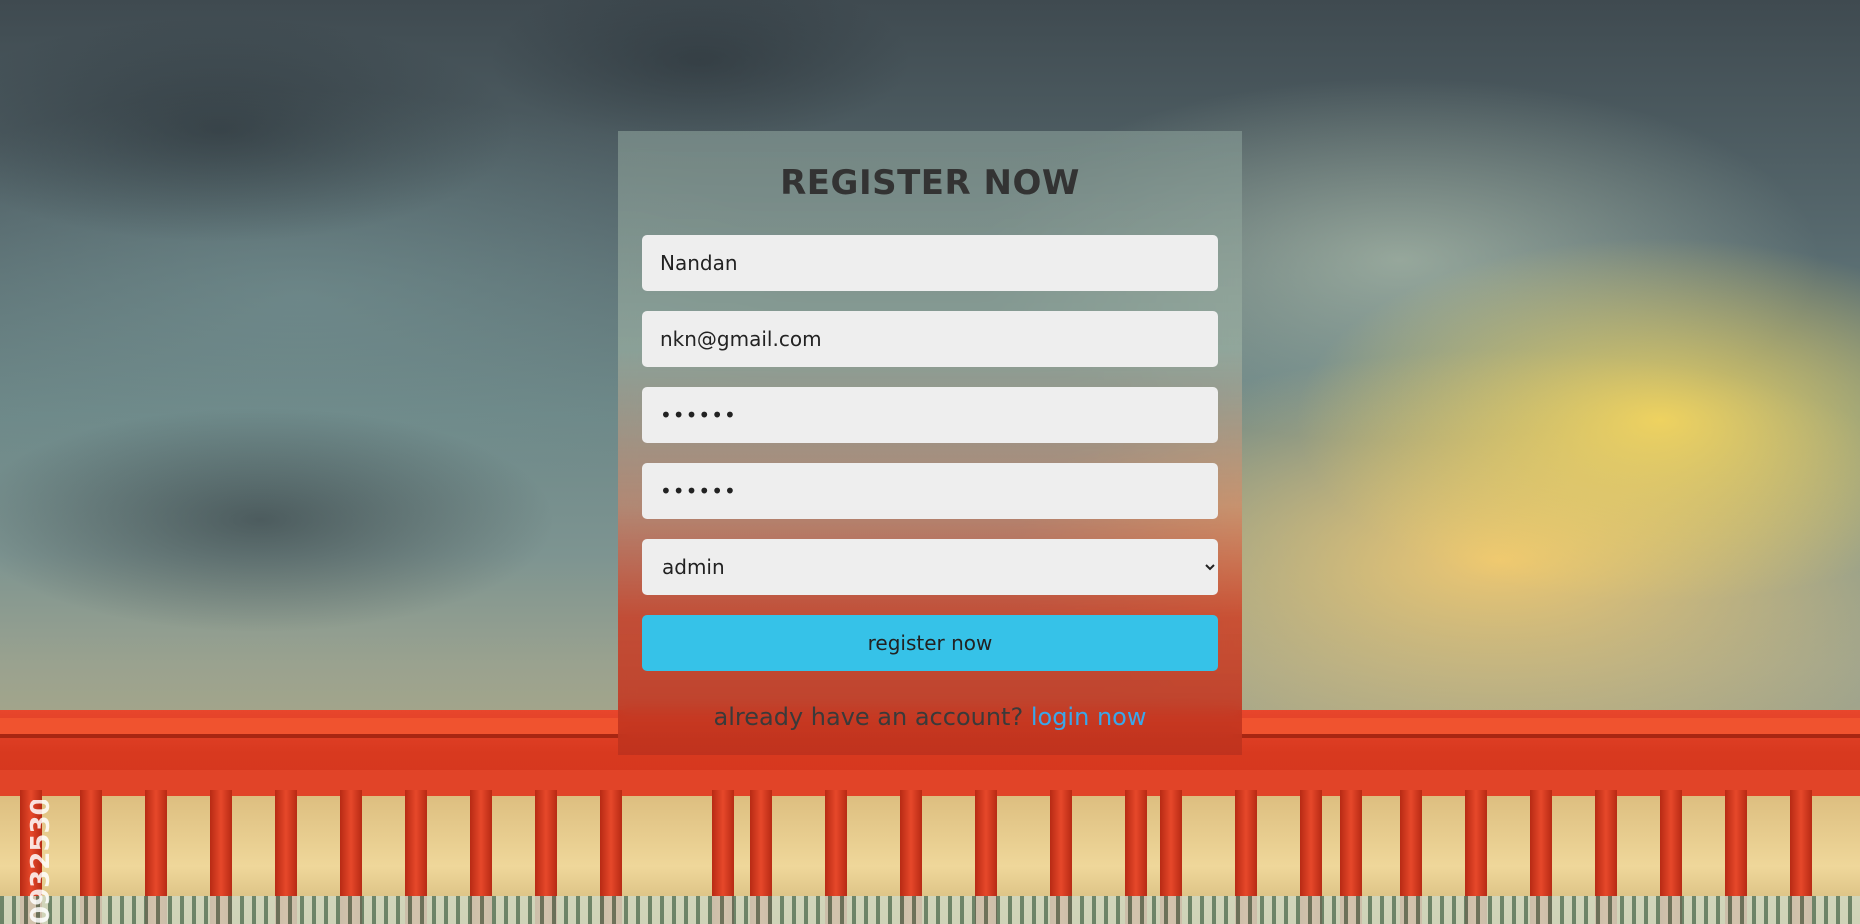 This screenshot has height=924, width=1860. I want to click on login-prompt: already have an account? login now, so click(930, 717).